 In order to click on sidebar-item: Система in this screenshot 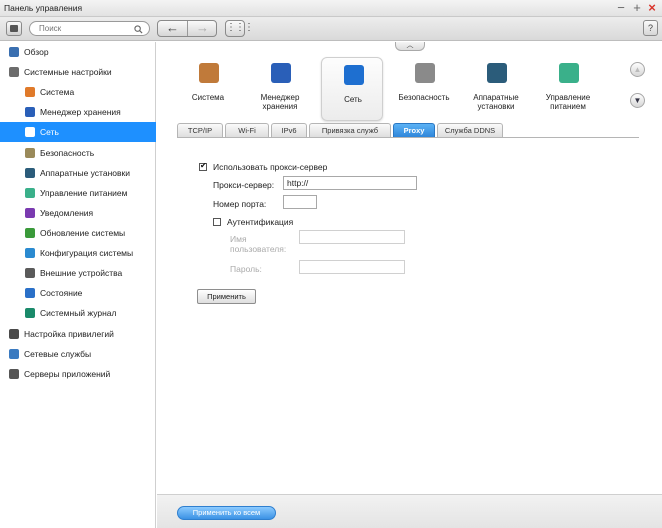, I will do `click(78, 92)`.